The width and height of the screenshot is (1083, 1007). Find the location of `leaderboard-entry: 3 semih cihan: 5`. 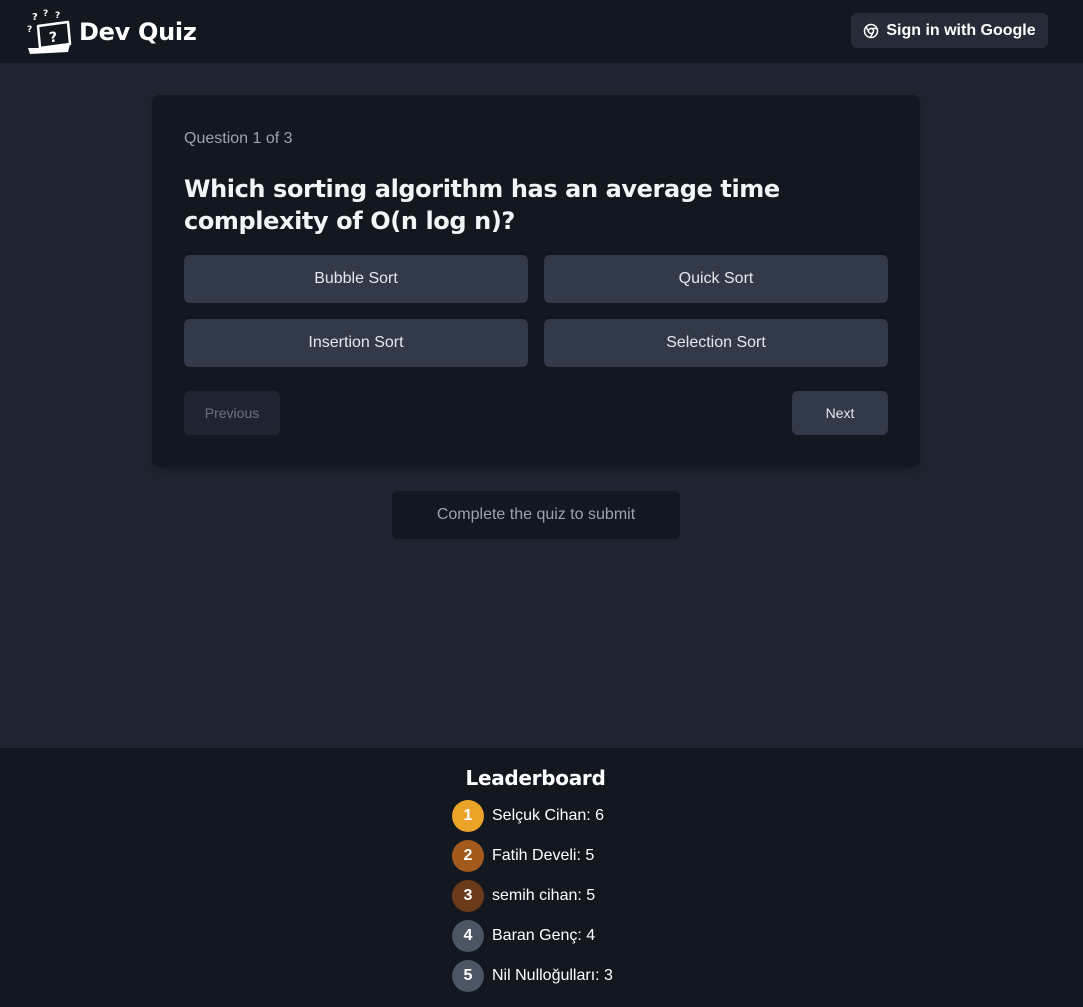

leaderboard-entry: 3 semih cihan: 5 is located at coordinates (532, 896).